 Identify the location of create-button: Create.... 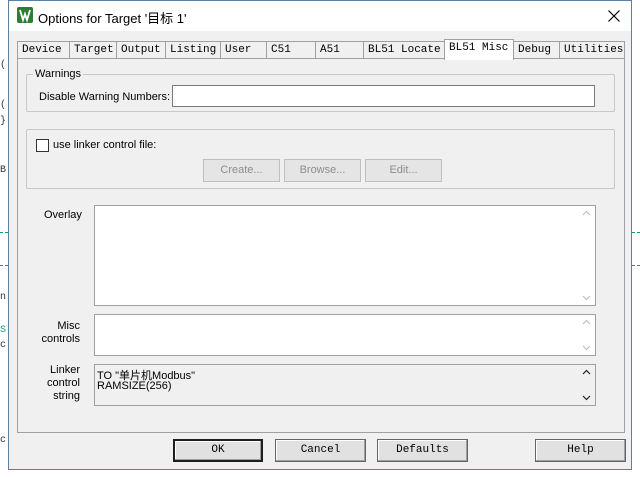
(241, 170).